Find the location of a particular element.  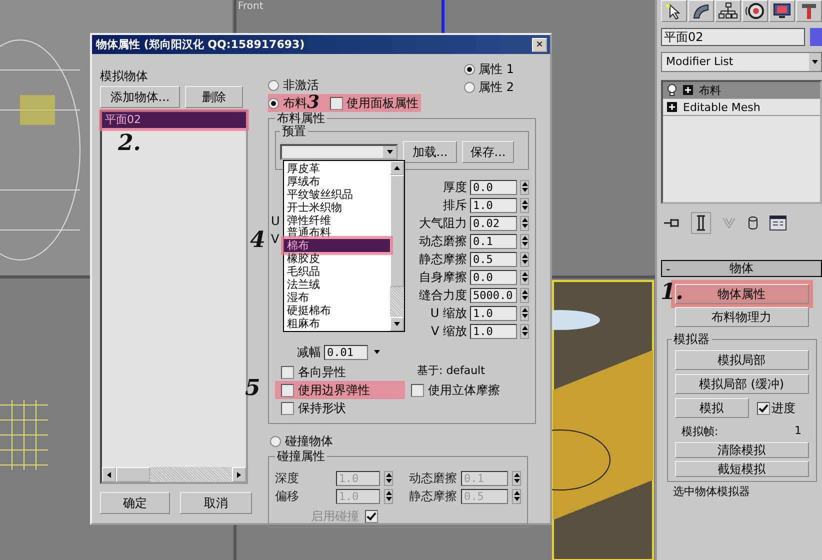

checkbox-label: 进度 is located at coordinates (784, 408).